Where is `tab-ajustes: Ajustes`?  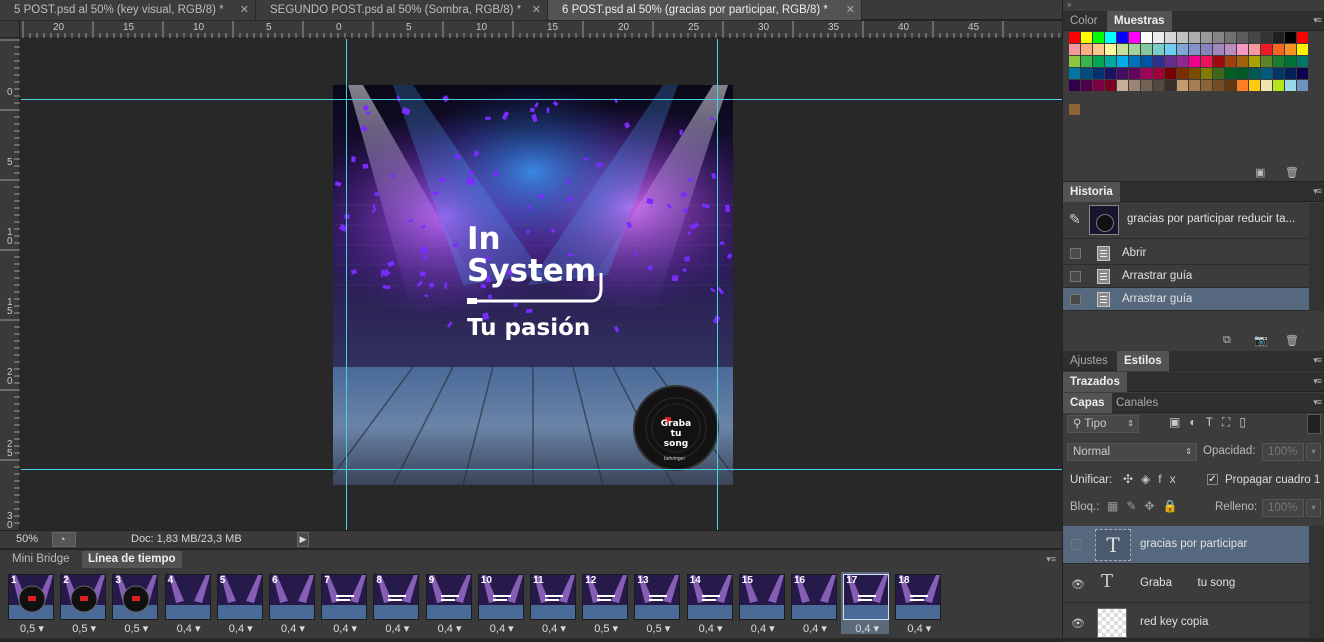
tab-ajustes: Ajustes is located at coordinates (1089, 361).